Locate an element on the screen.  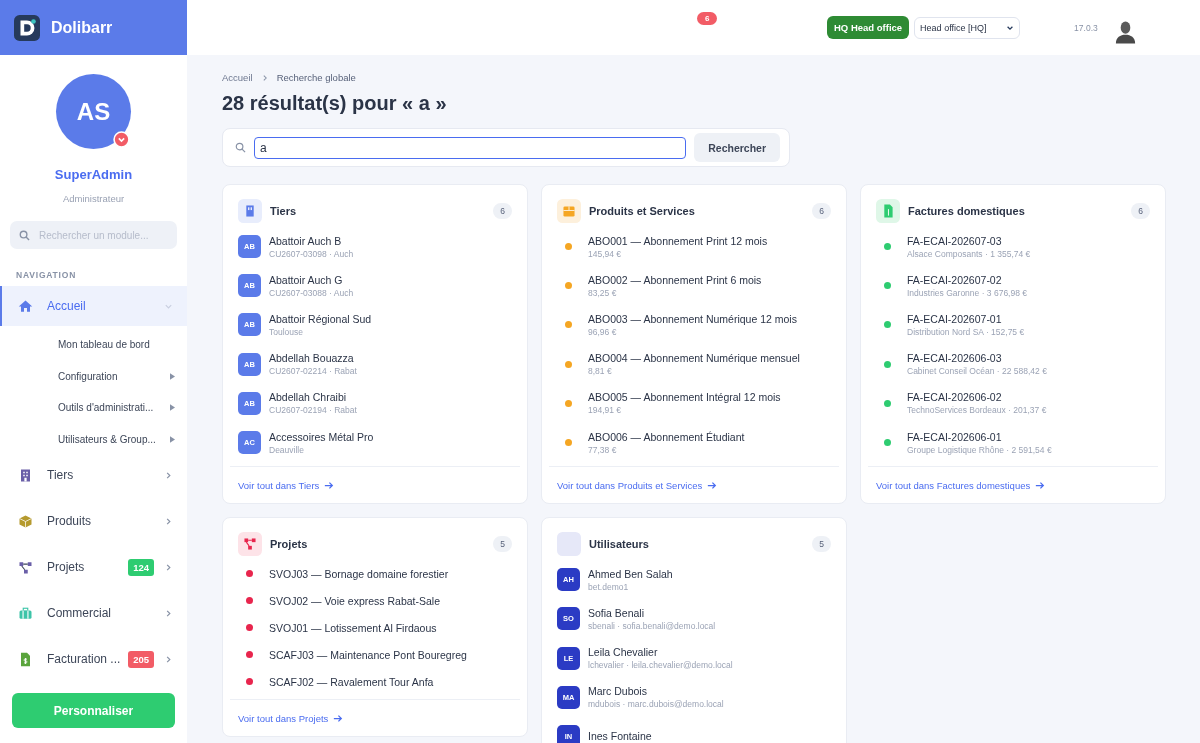
entity-badge: HQ Head office is located at coordinates (868, 27).